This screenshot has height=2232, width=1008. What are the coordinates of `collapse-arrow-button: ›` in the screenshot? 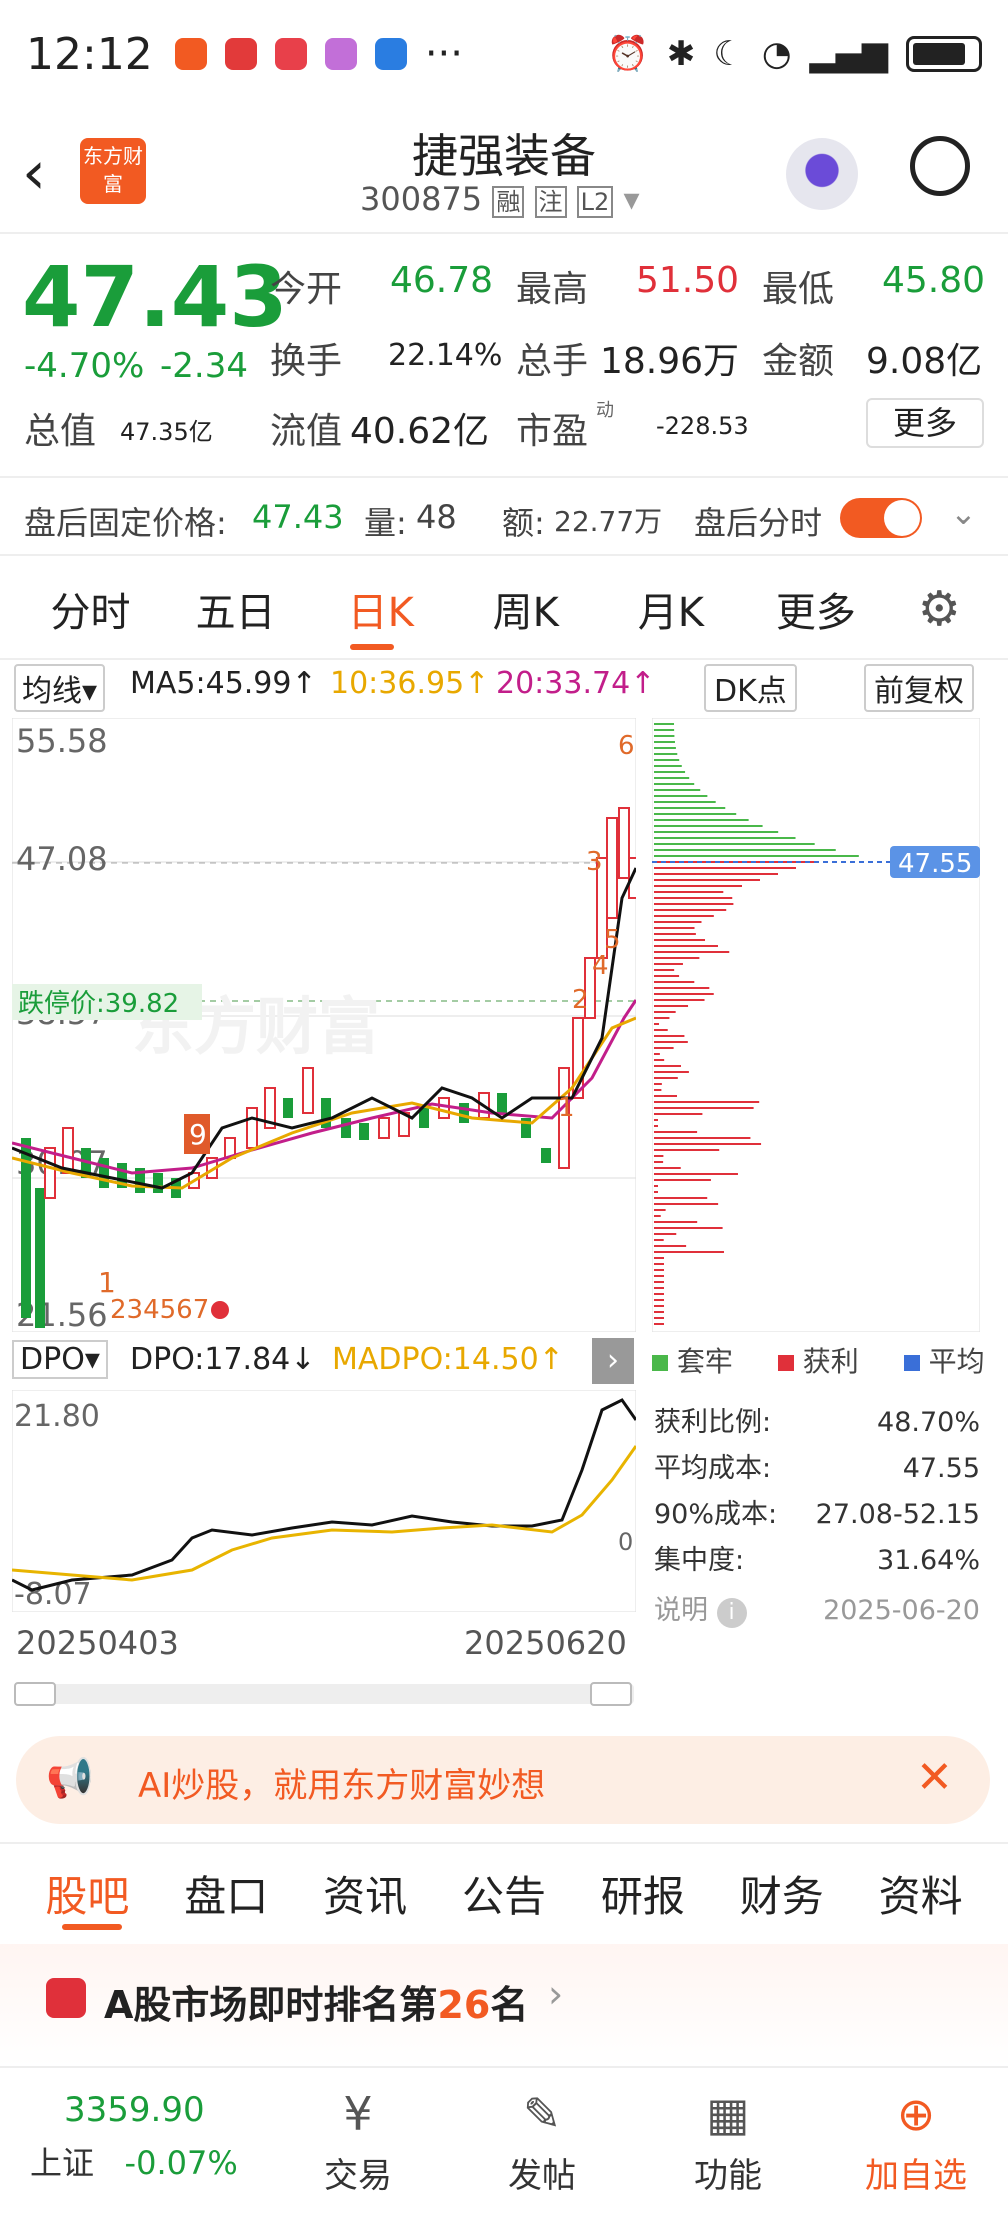 It's located at (613, 1361).